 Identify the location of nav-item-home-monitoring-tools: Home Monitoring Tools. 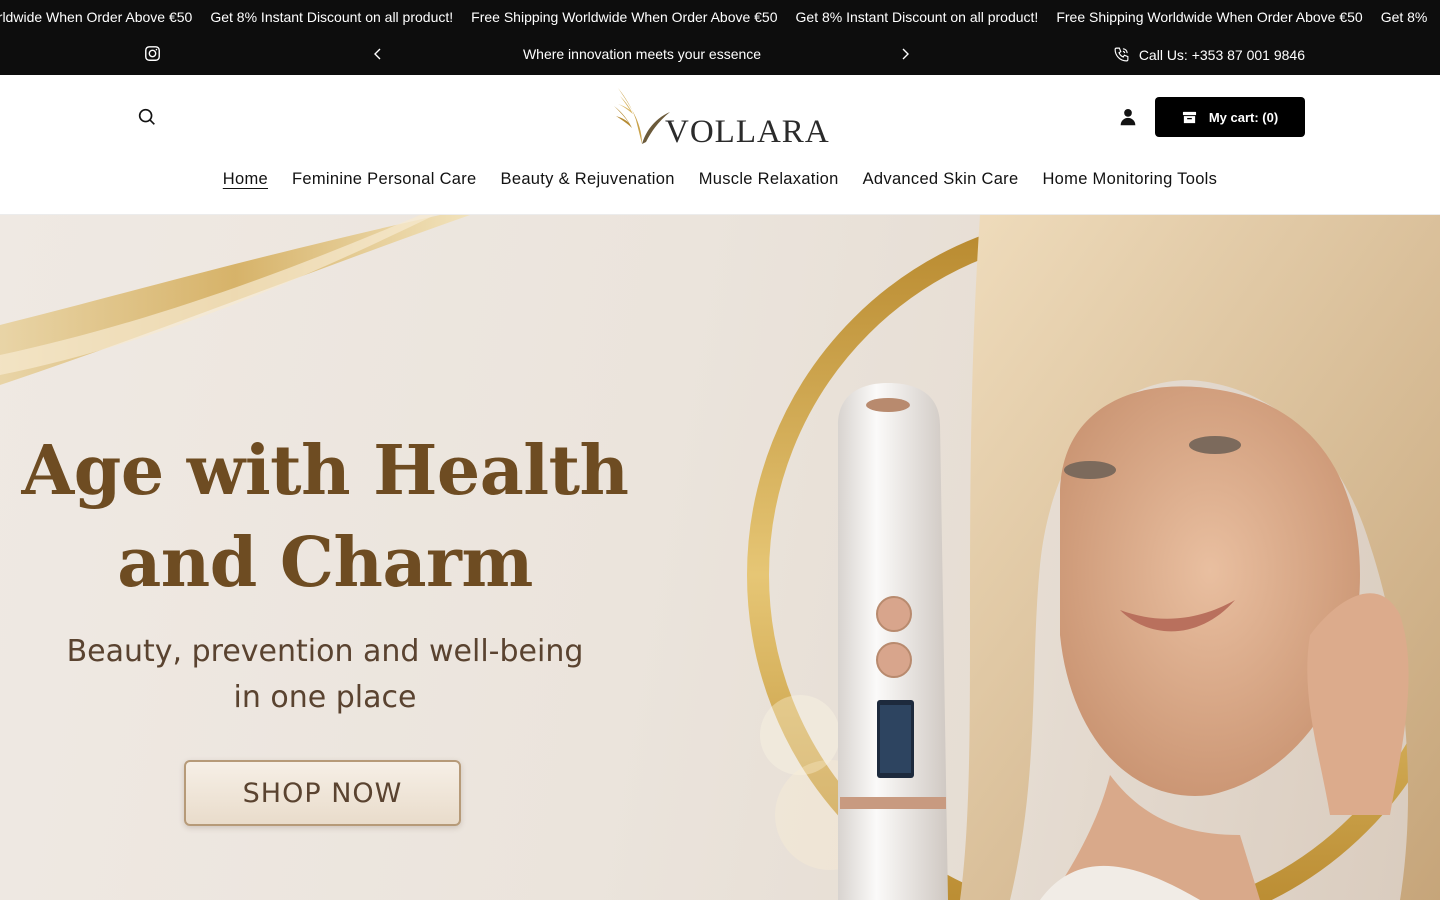
(1129, 179).